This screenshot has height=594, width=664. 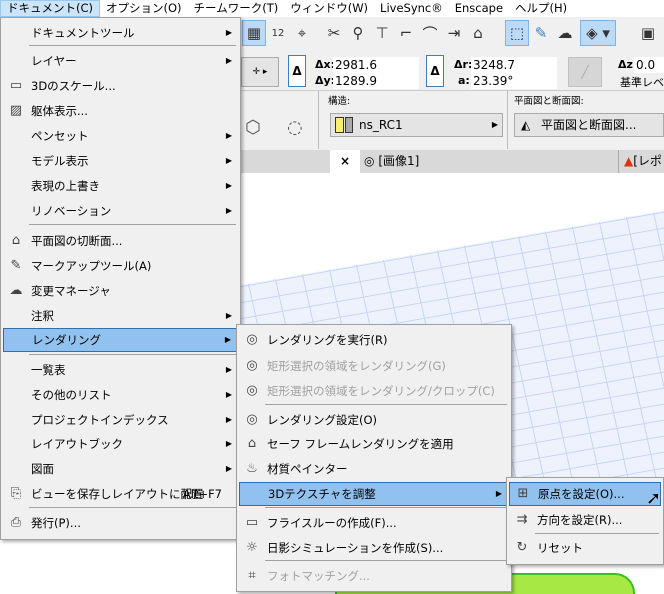 I want to click on doc-menu-item: ✎ マークアップツール(A), so click(x=120, y=266).